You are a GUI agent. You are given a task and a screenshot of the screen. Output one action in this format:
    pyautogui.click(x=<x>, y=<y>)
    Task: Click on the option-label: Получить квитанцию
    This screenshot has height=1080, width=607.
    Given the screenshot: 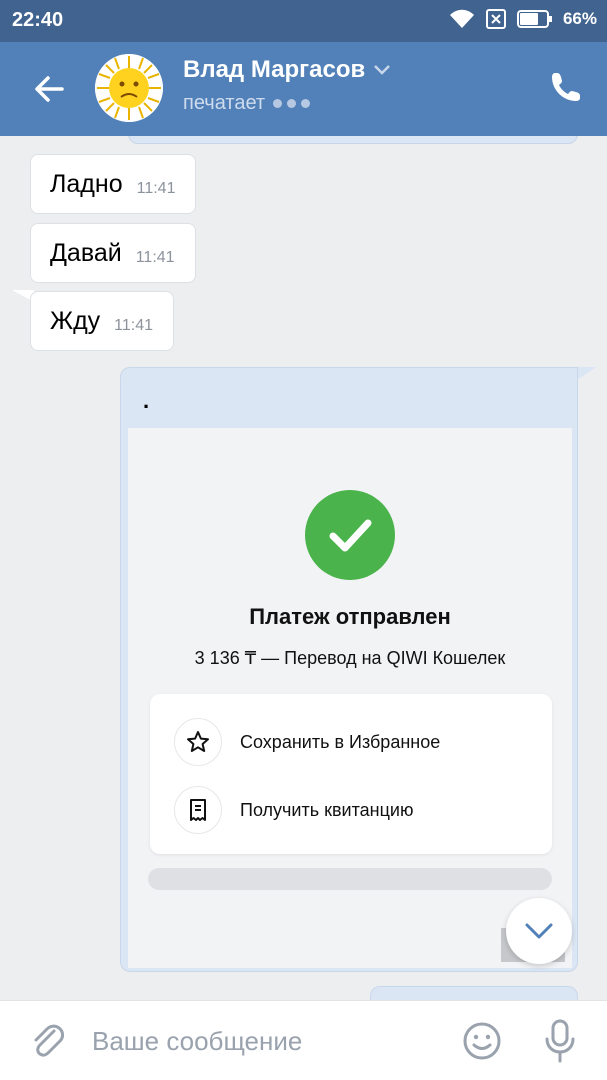 What is the action you would take?
    pyautogui.click(x=327, y=809)
    